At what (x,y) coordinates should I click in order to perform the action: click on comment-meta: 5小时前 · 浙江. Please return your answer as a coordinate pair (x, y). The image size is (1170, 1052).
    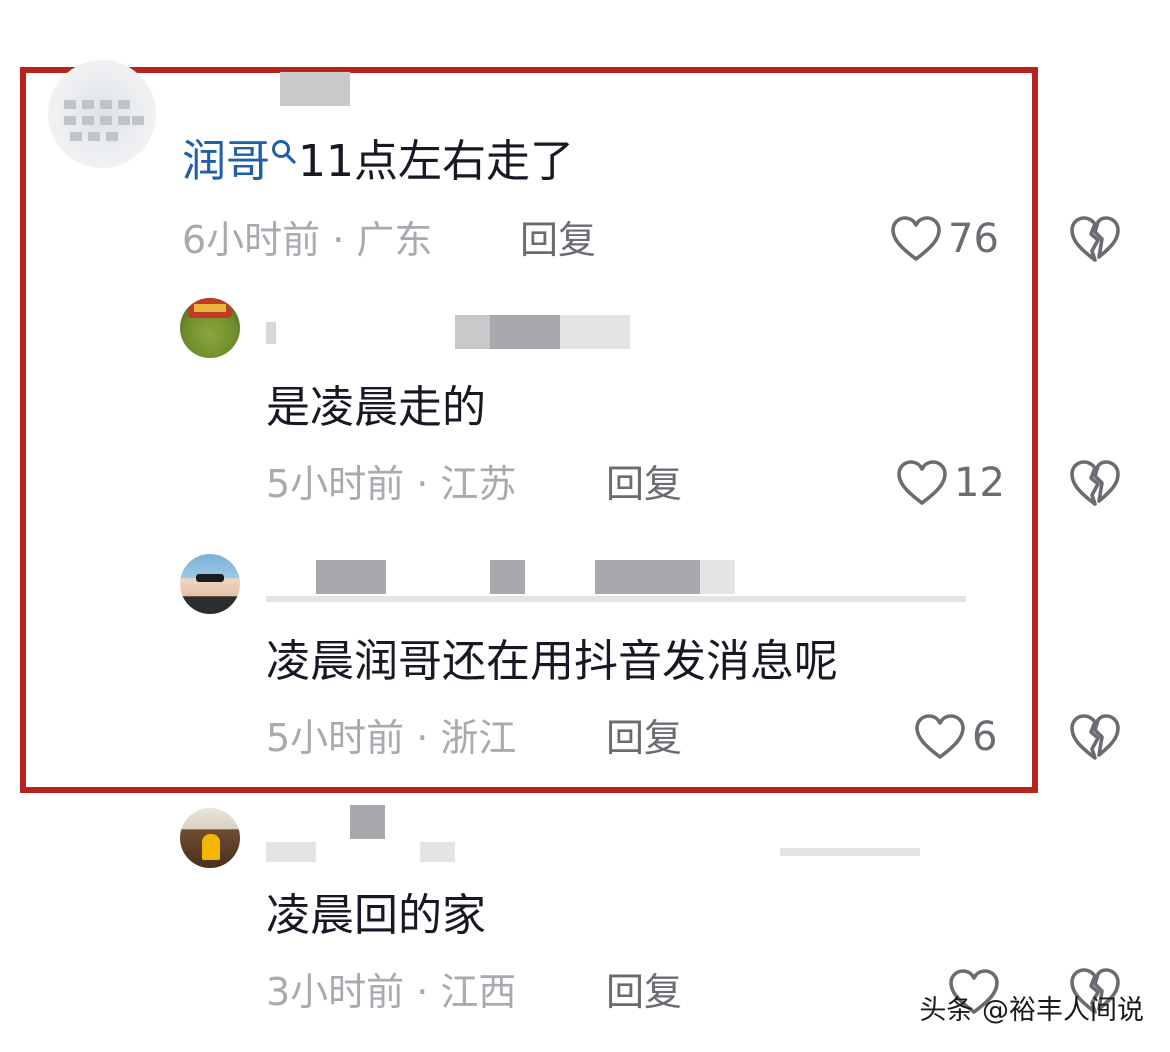
    Looking at the image, I should click on (391, 738).